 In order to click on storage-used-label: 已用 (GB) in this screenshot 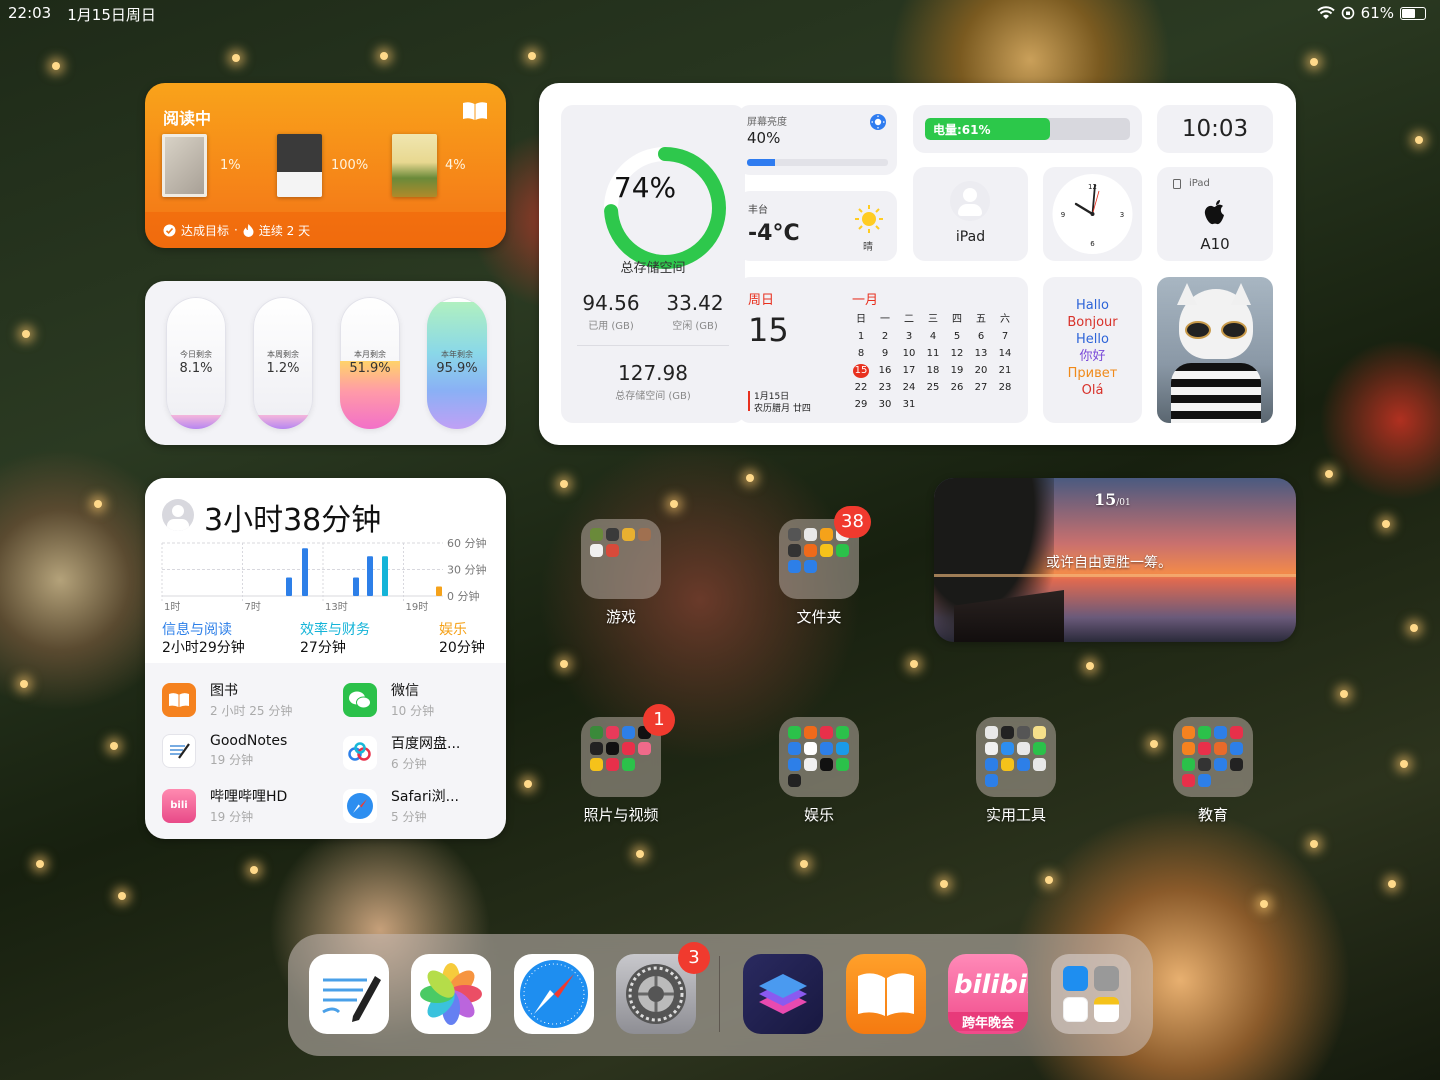, I will do `click(611, 326)`.